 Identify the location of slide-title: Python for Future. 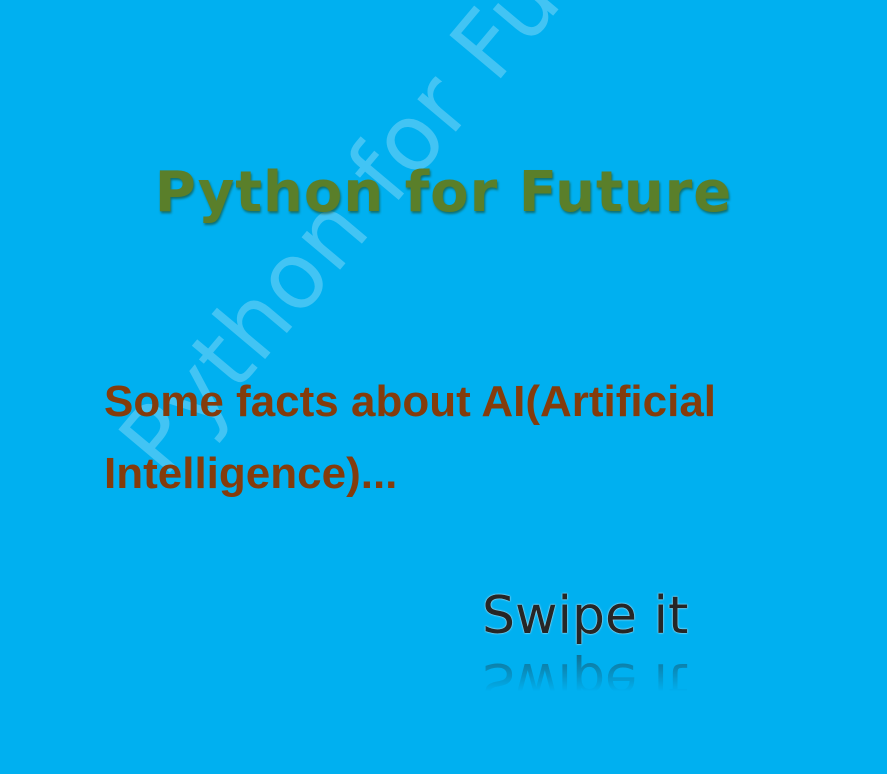
(443, 192).